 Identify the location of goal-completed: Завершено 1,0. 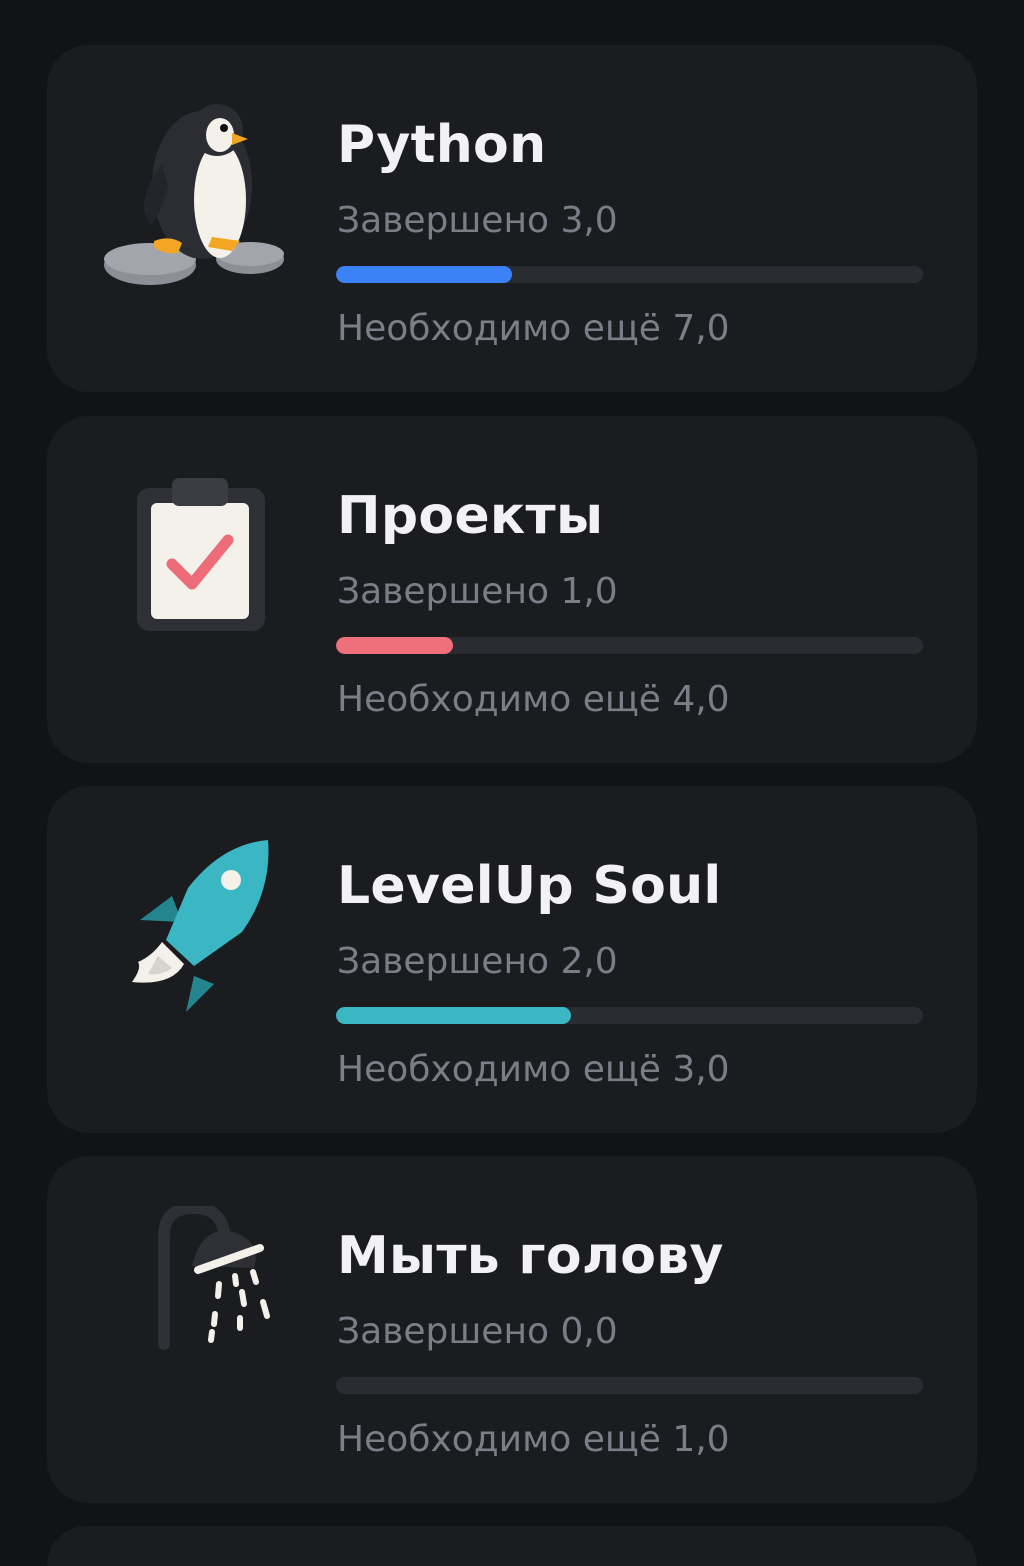
(477, 591).